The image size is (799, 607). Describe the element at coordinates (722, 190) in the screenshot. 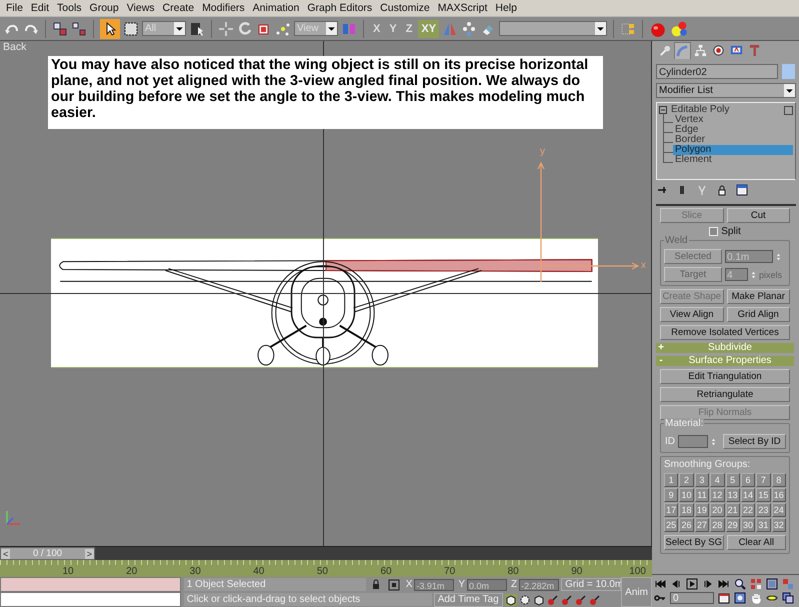

I see `lock-icon` at that location.